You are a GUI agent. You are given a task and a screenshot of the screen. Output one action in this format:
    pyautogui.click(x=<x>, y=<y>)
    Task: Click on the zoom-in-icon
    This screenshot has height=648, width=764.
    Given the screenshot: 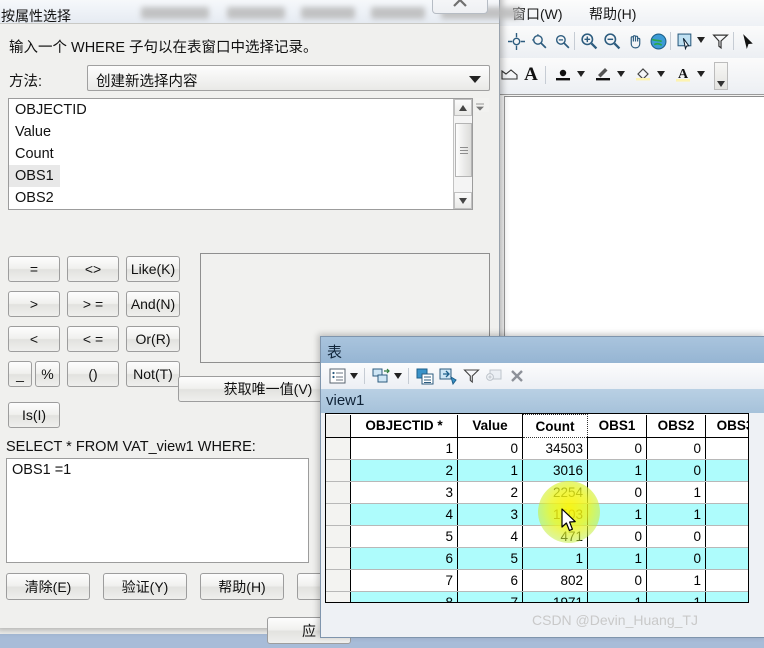 What is the action you would take?
    pyautogui.click(x=589, y=41)
    